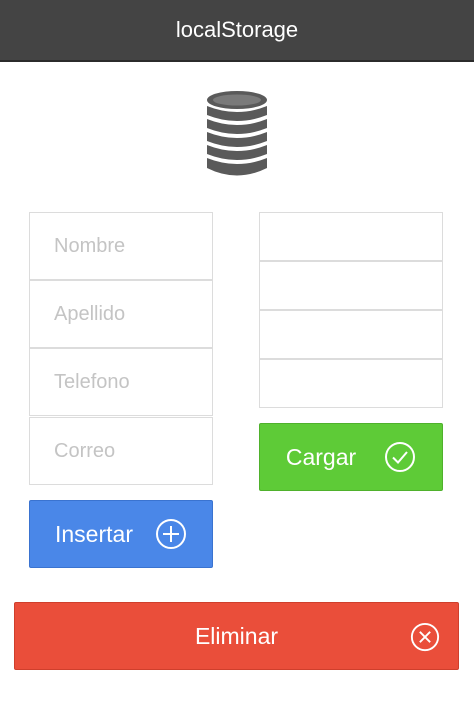  I want to click on telefono-field-box, so click(121, 382).